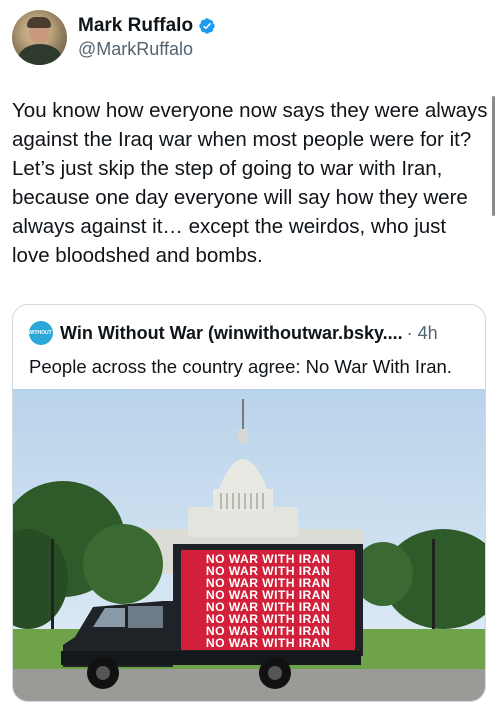 This screenshot has height=720, width=498. I want to click on display-name-text: Mark Ruffalo, so click(135, 26).